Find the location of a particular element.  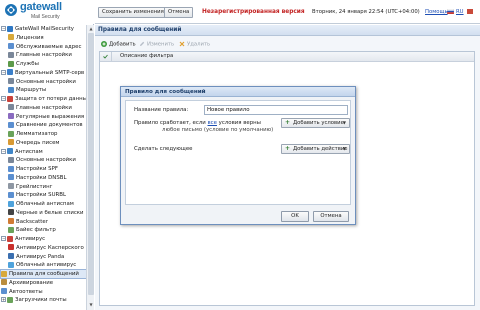

sidebar-item: Грейлистинг is located at coordinates (47, 187).